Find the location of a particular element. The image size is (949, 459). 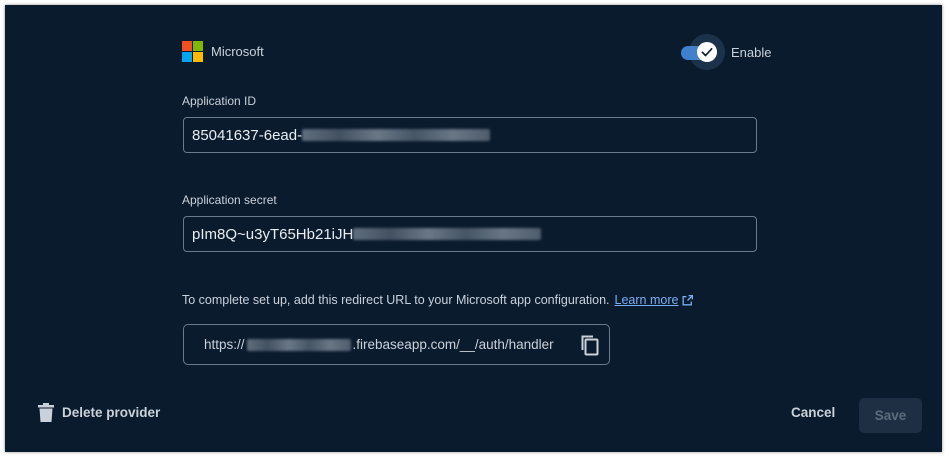

save-button: Save is located at coordinates (890, 415).